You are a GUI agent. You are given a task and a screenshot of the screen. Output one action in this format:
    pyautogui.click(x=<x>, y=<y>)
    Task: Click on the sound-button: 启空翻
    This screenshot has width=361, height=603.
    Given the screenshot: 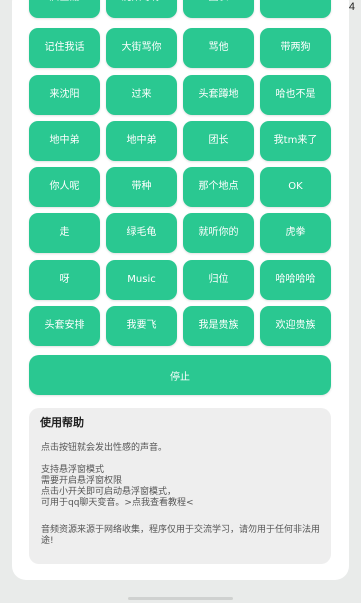 What is the action you would take?
    pyautogui.click(x=64, y=9)
    